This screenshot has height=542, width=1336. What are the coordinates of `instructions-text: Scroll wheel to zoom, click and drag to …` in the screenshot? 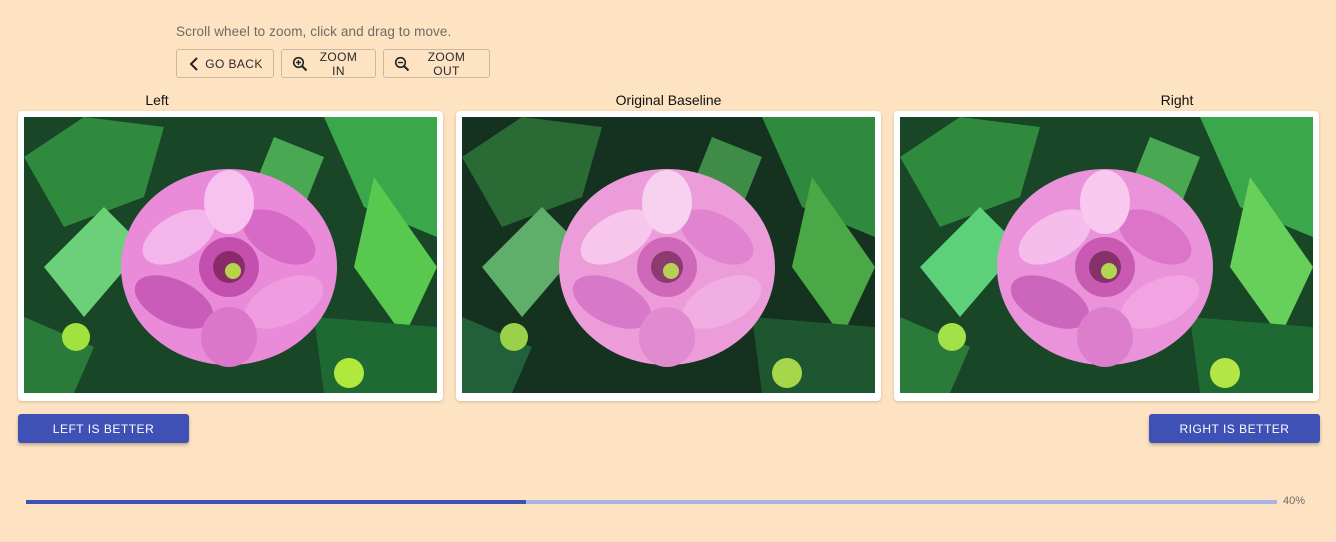 It's located at (314, 31).